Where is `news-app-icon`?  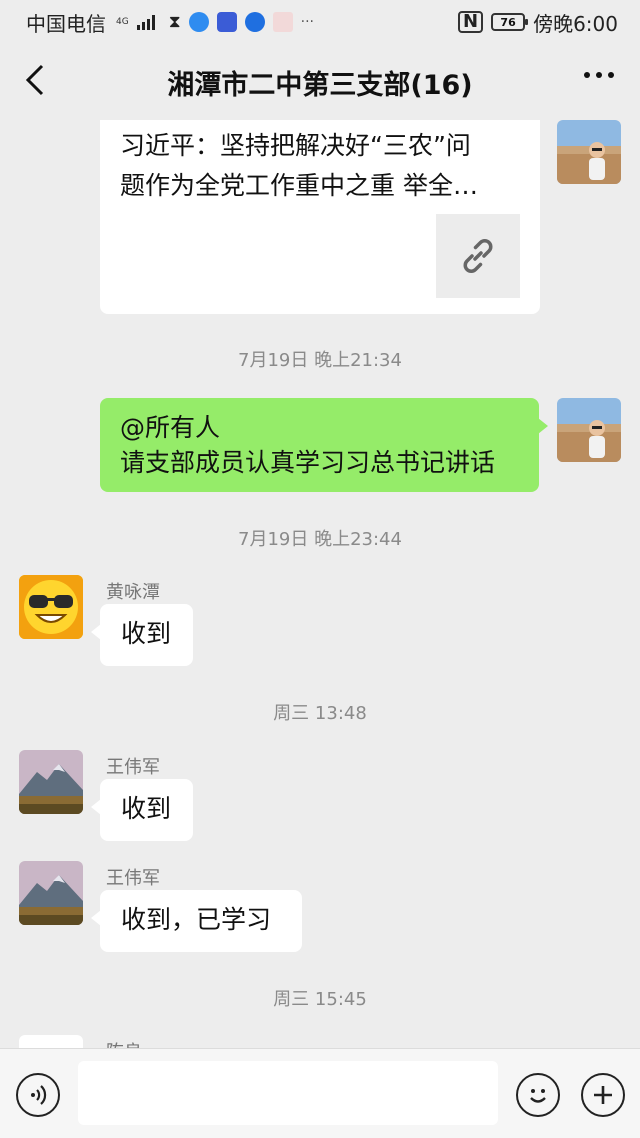 news-app-icon is located at coordinates (282, 22).